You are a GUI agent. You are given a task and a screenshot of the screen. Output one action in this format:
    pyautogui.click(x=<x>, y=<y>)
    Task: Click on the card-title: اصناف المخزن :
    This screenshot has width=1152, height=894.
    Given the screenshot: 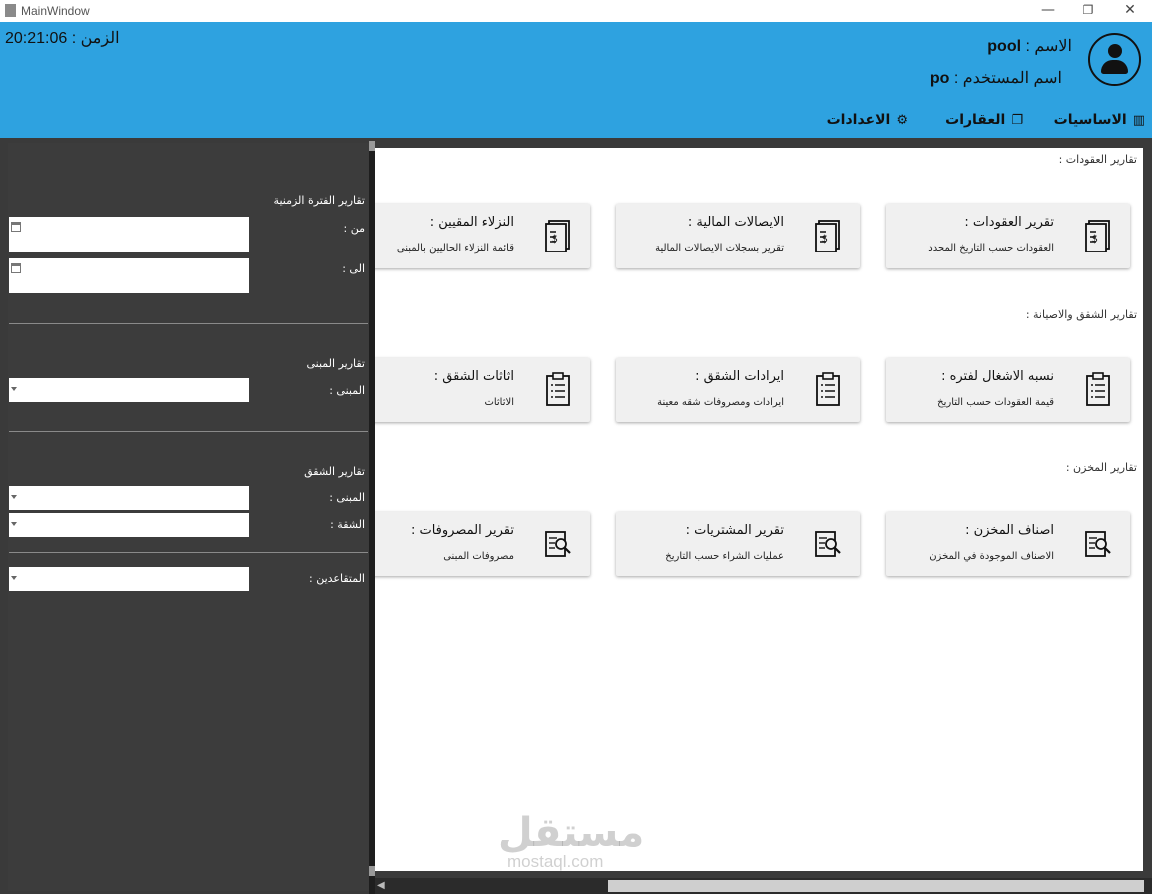 What is the action you would take?
    pyautogui.click(x=1009, y=530)
    